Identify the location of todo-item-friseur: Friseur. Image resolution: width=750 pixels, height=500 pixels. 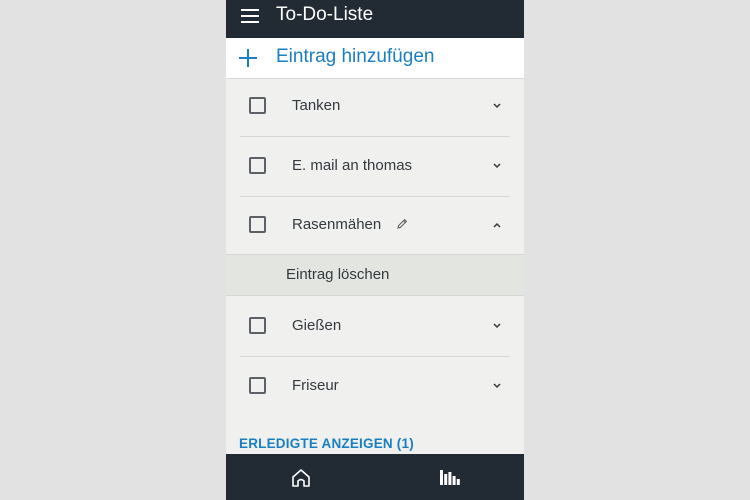
(375, 387).